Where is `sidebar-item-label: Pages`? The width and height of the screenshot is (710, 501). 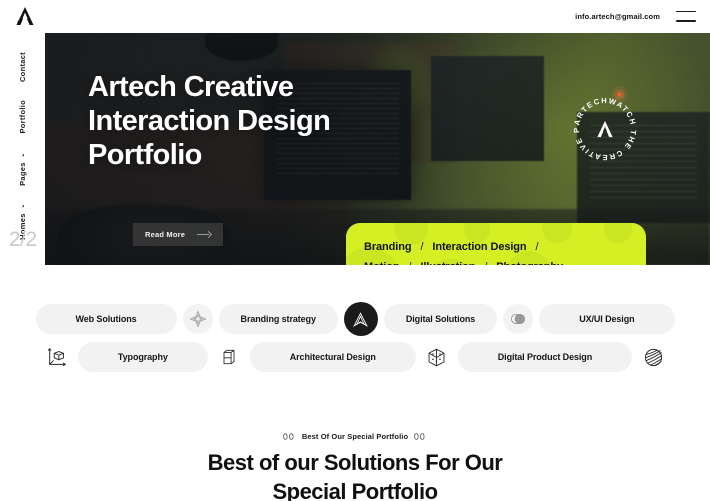
sidebar-item-label: Pages is located at coordinates (22, 173).